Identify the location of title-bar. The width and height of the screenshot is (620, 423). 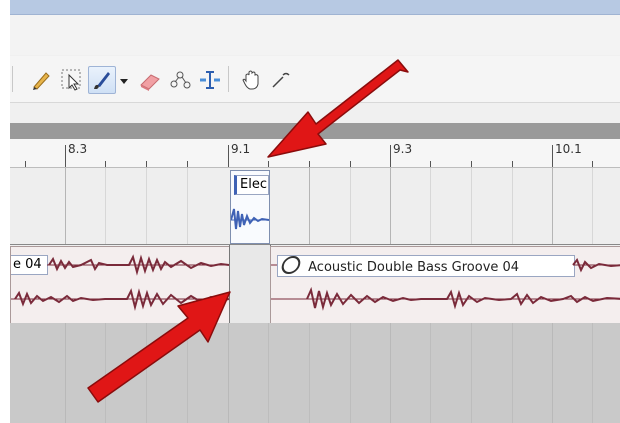
(315, 7).